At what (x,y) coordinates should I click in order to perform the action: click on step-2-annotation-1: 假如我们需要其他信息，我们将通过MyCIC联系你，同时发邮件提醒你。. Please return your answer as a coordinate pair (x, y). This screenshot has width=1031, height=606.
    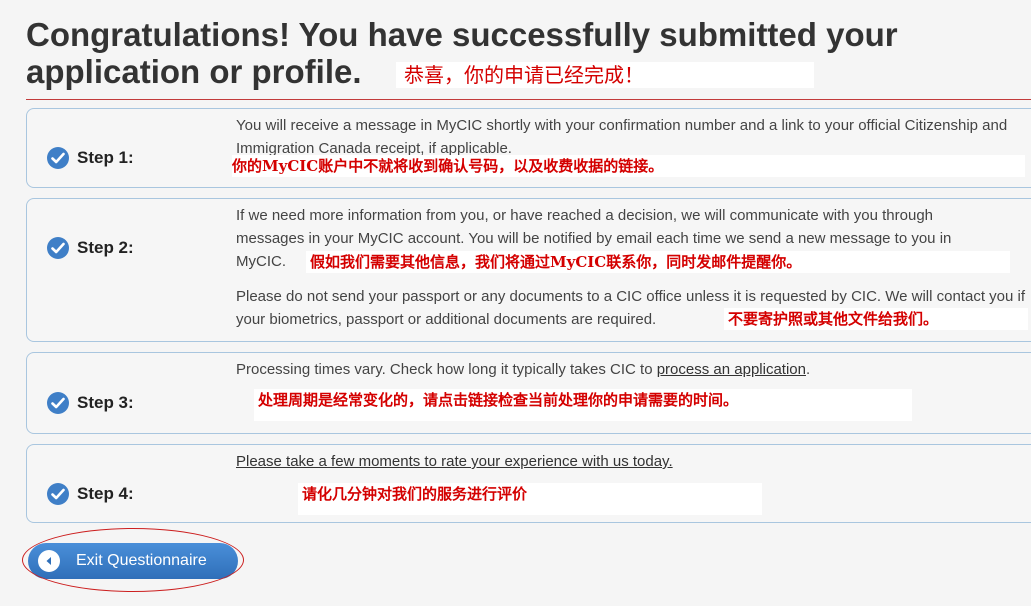
    Looking at the image, I should click on (658, 262).